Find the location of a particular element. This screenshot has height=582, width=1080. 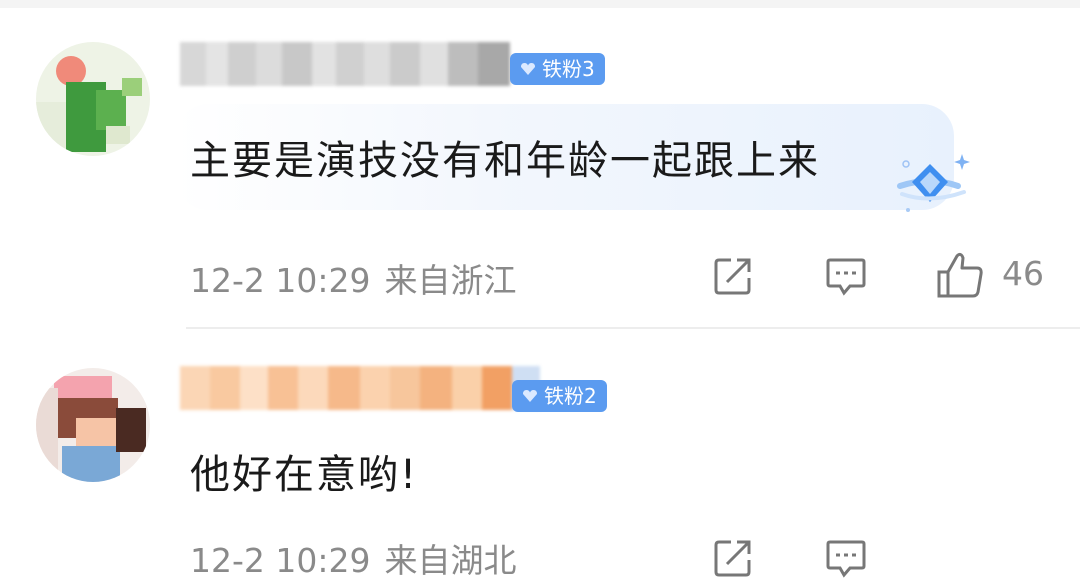

comment-meta: 12-2 10:29 来自湖北 is located at coordinates (353, 558).